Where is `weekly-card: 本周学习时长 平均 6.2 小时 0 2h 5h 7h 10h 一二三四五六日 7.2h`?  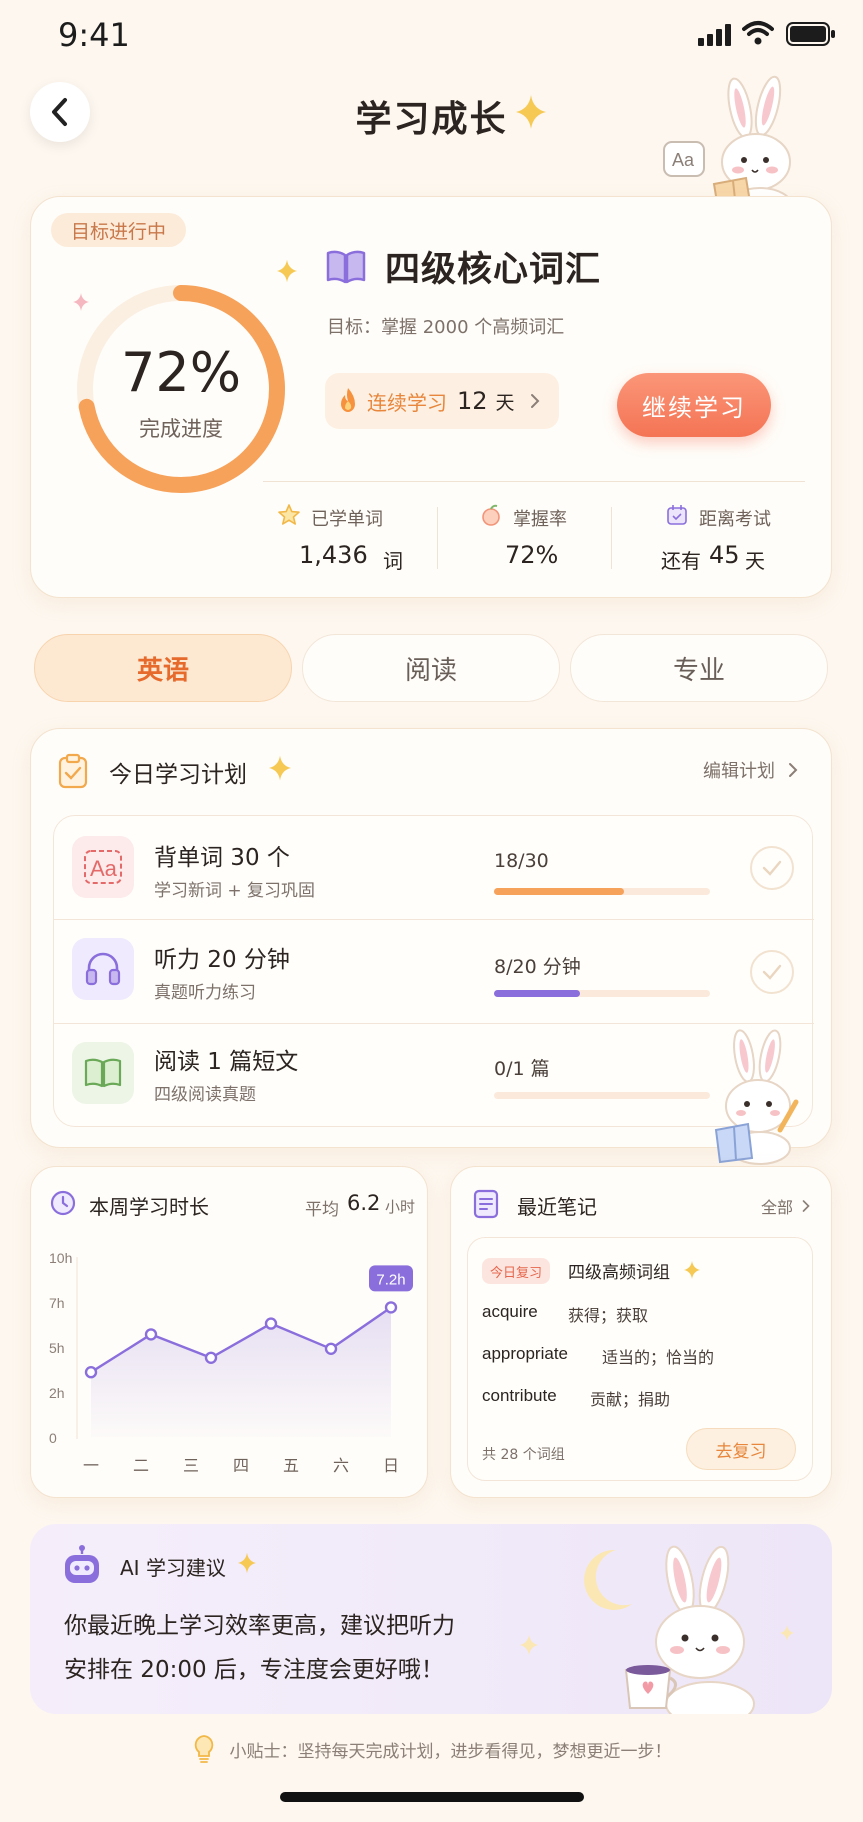 weekly-card: 本周学习时长 平均 6.2 小时 0 2h 5h 7h 10h 一二三四五六日 7.2h is located at coordinates (229, 1332).